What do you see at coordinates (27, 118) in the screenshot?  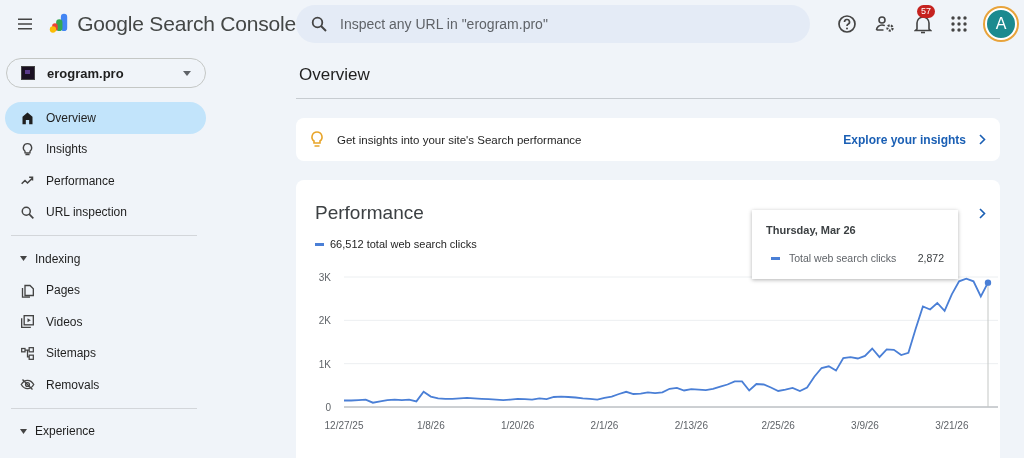 I see `home-icon` at bounding box center [27, 118].